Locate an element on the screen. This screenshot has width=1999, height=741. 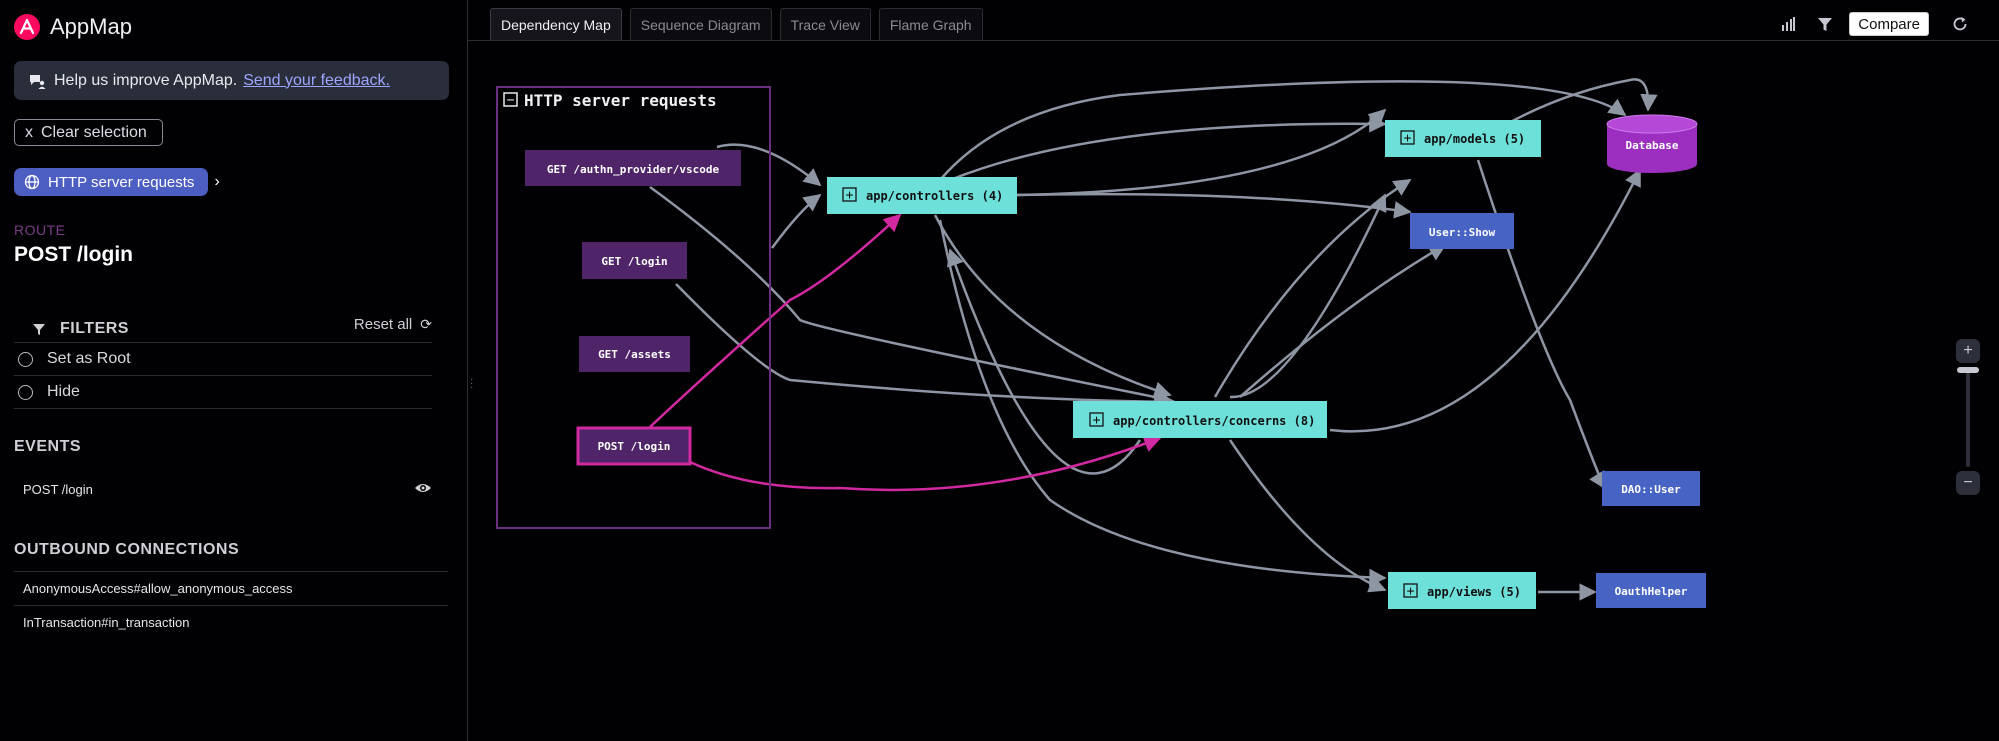
node-app-models: + app/models (5) is located at coordinates (1463, 138).